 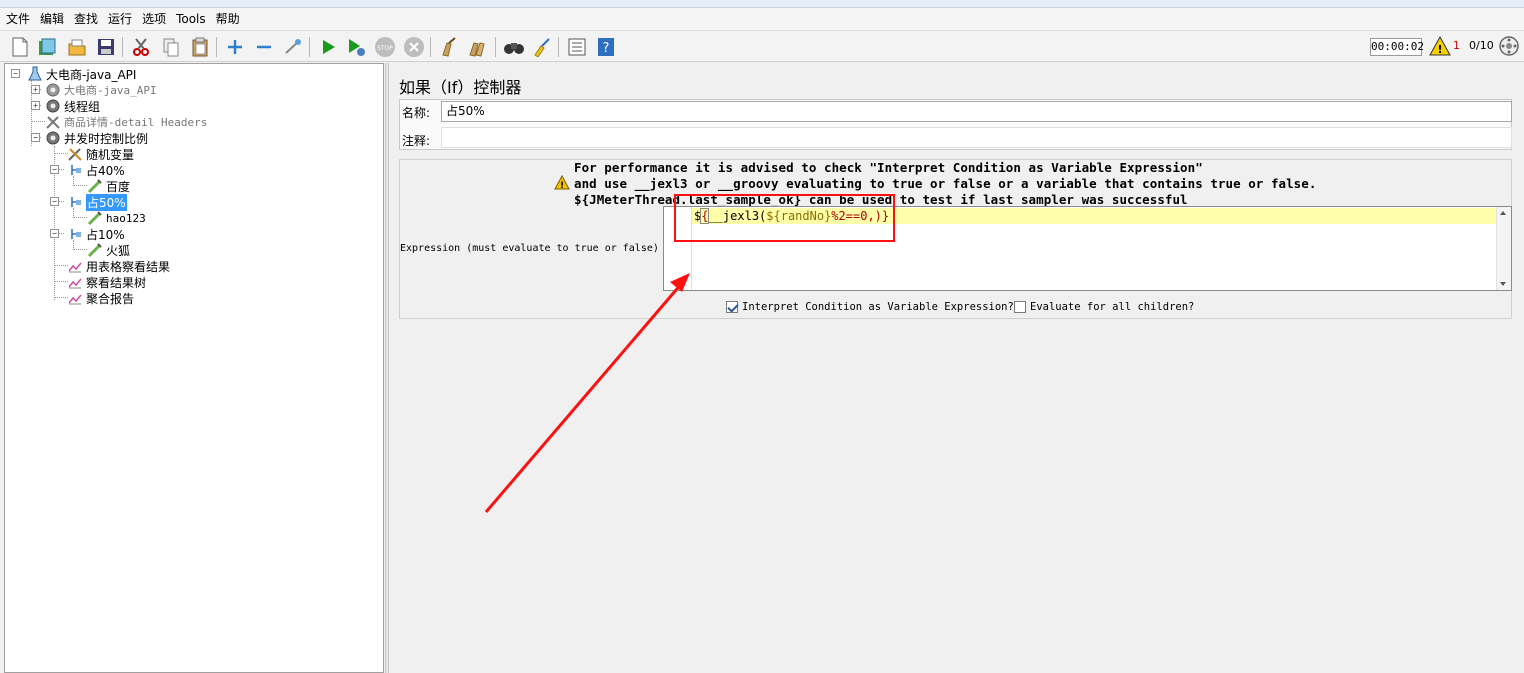 I want to click on new-icon, so click(x=20, y=47).